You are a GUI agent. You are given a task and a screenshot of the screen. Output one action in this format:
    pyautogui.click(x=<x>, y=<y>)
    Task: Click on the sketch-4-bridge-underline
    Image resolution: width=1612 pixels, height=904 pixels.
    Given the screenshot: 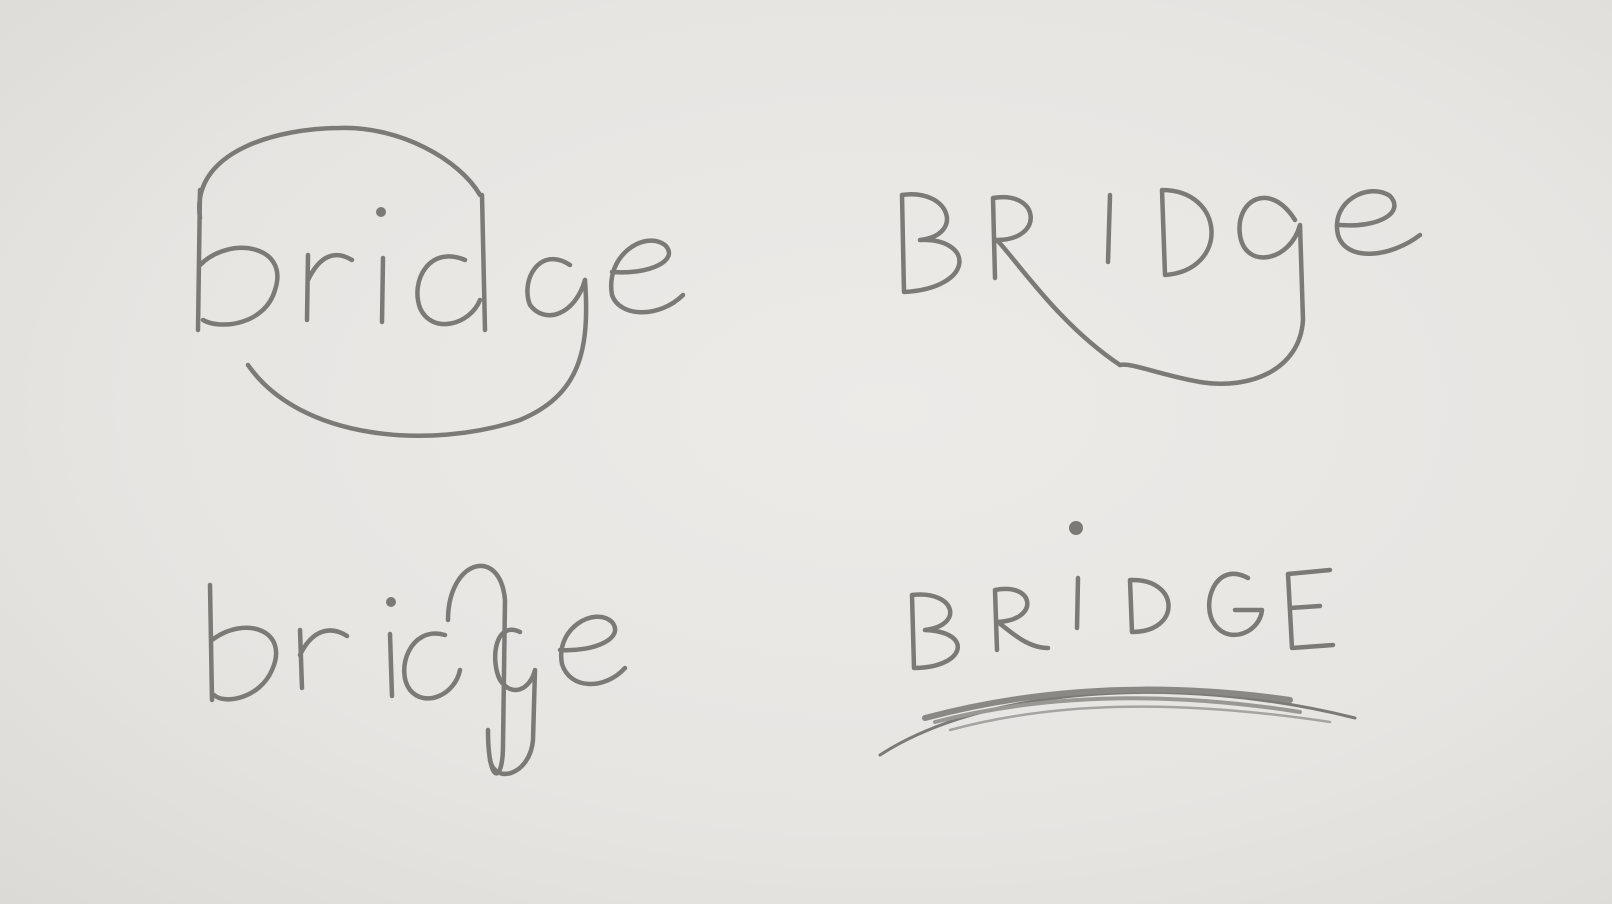 What is the action you would take?
    pyautogui.click(x=1117, y=639)
    